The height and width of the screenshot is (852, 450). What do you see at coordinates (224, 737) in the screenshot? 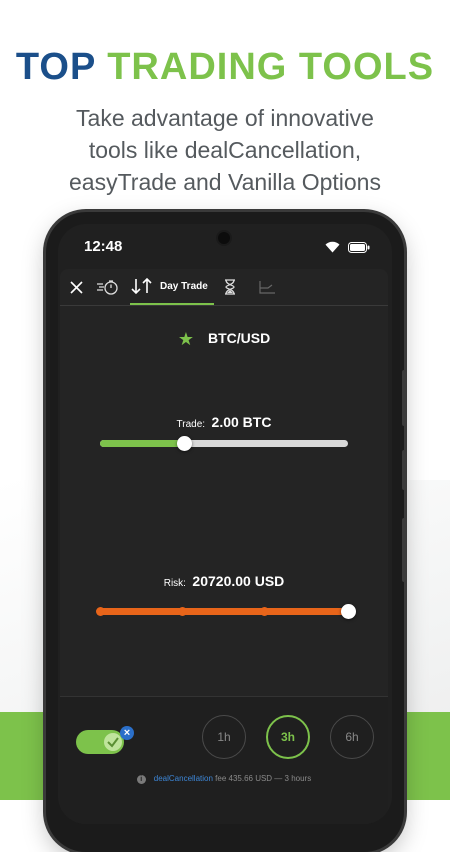
I see `duration-1h-button: 1h` at bounding box center [224, 737].